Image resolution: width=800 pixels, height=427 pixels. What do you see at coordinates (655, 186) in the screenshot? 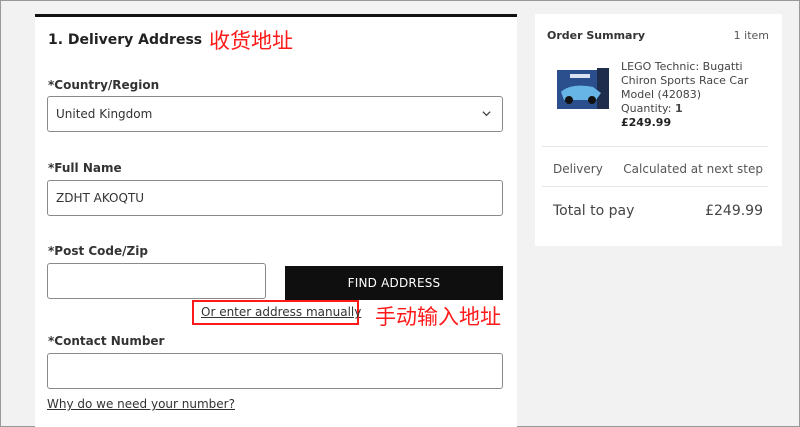
I see `summary-divider-bottom` at bounding box center [655, 186].